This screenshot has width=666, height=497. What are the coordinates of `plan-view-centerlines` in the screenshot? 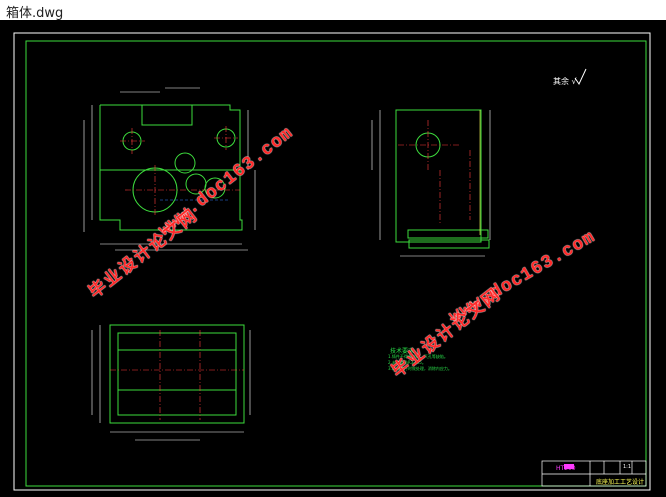 It's located at (177, 375).